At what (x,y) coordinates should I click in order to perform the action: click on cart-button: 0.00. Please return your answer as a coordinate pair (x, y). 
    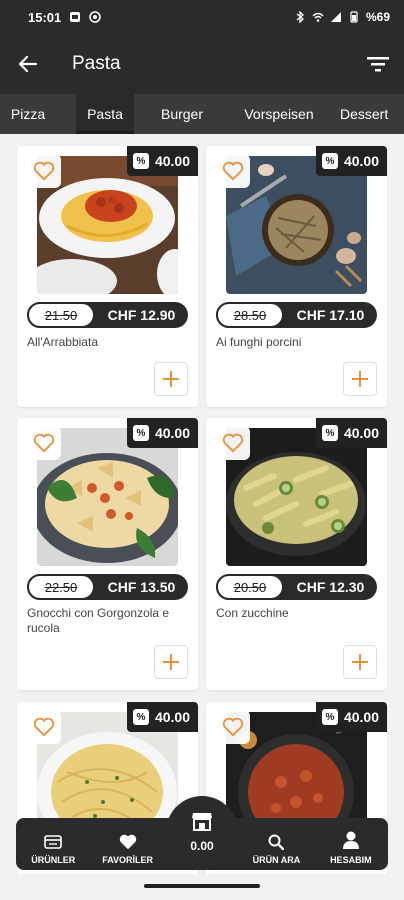
    Looking at the image, I should click on (202, 832).